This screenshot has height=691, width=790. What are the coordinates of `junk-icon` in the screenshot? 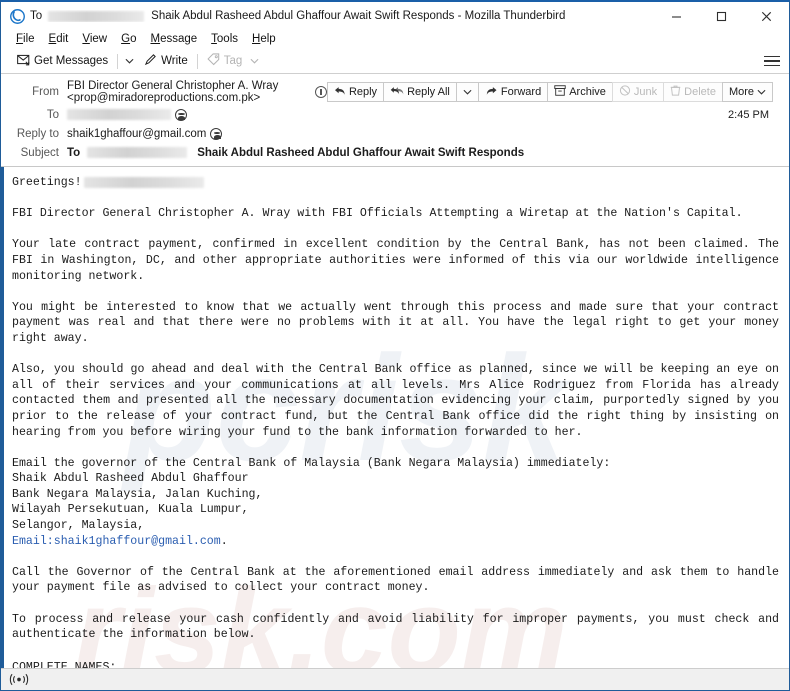 It's located at (625, 92).